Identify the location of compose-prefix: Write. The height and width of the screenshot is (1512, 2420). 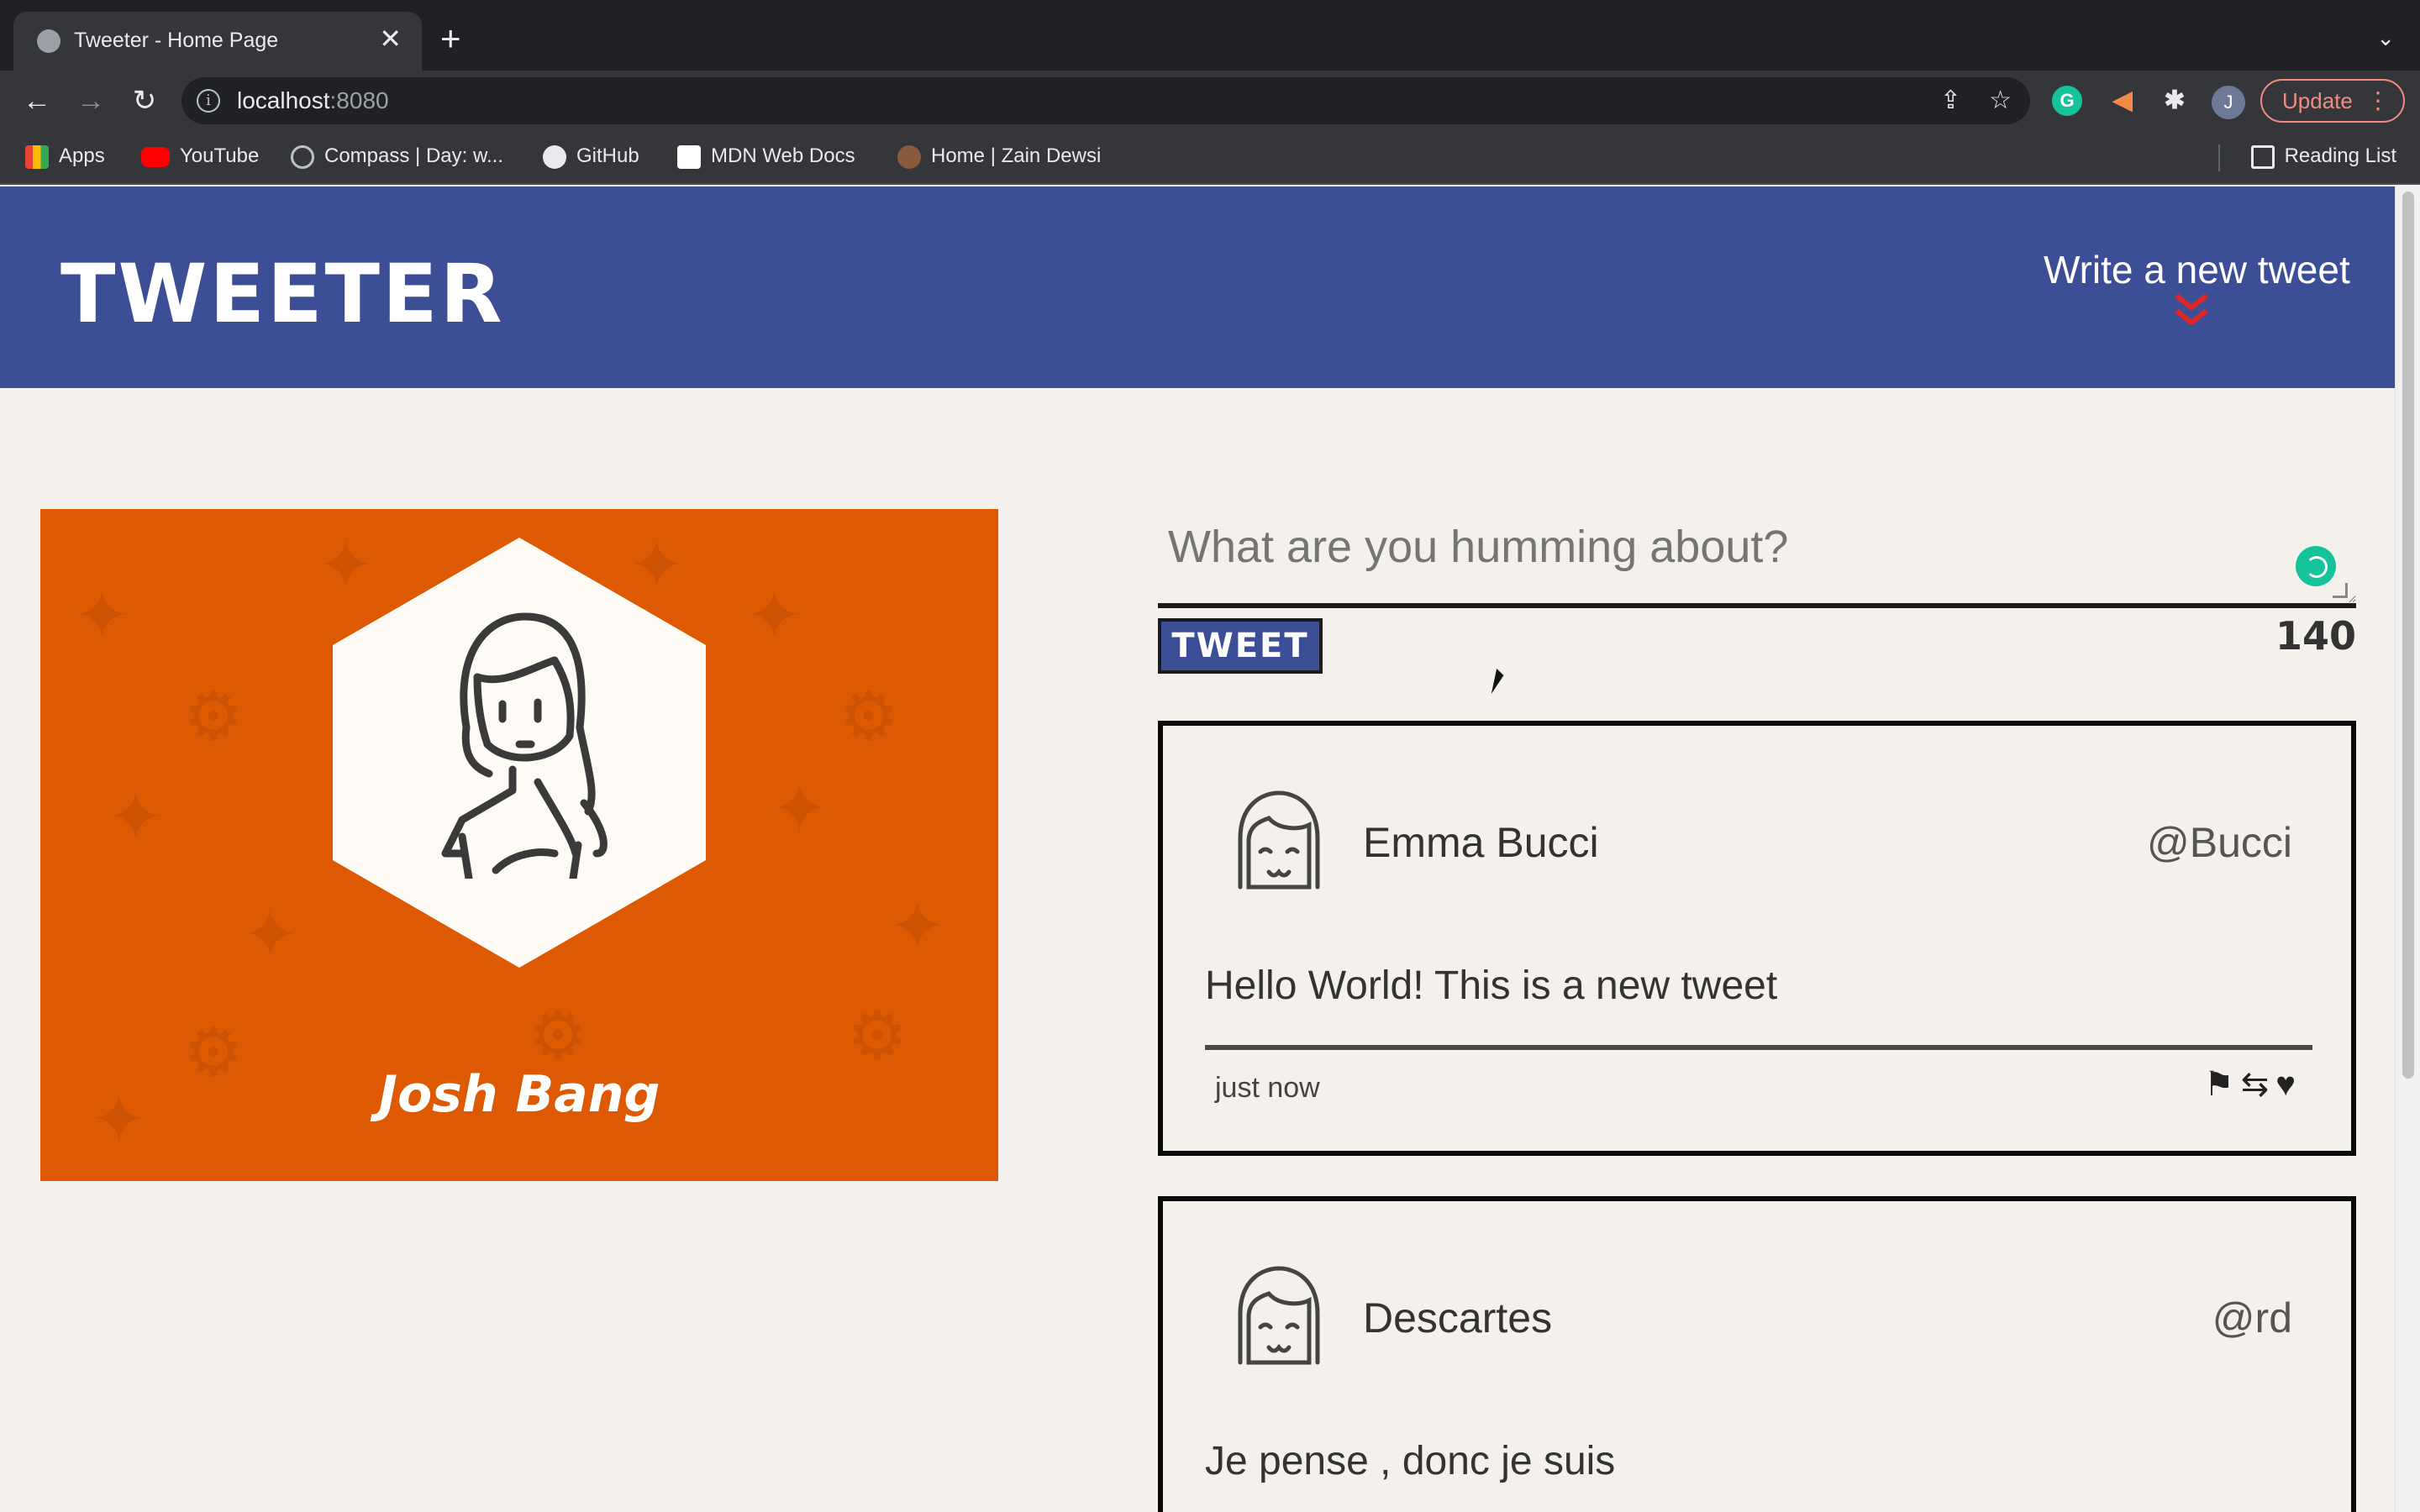
(2088, 269).